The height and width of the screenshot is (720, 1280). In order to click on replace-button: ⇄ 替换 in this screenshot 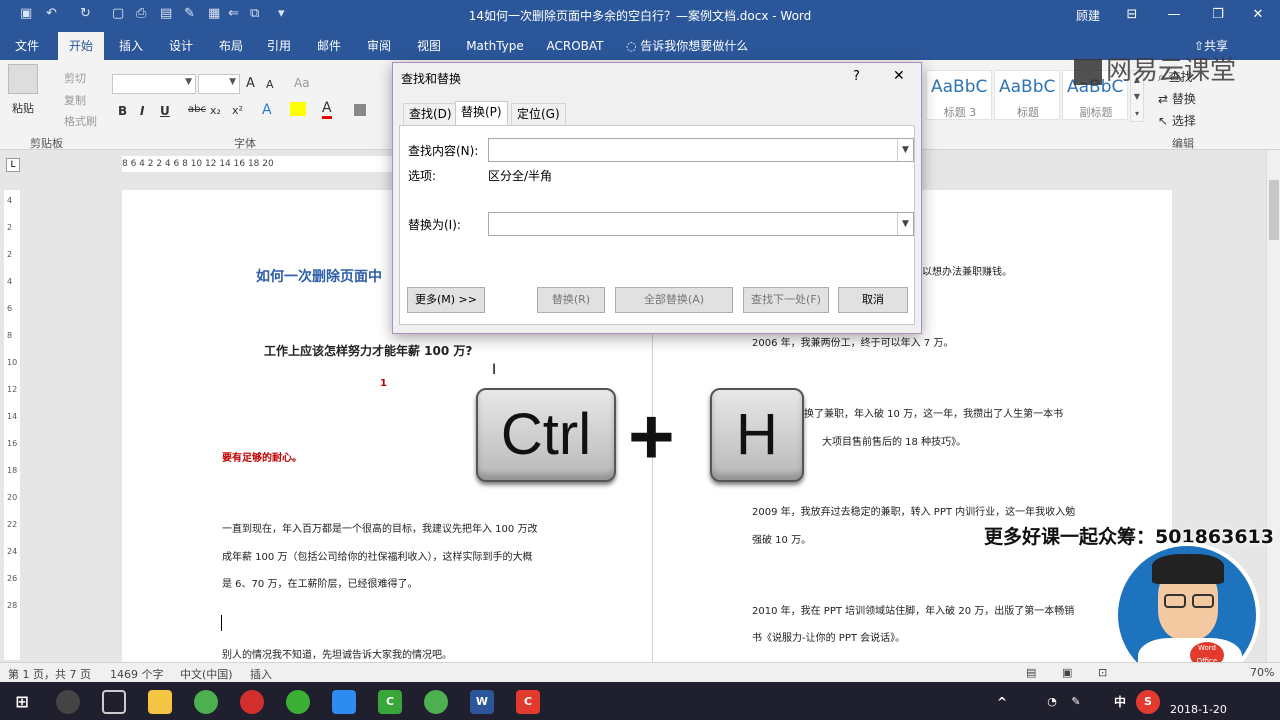, I will do `click(1177, 98)`.